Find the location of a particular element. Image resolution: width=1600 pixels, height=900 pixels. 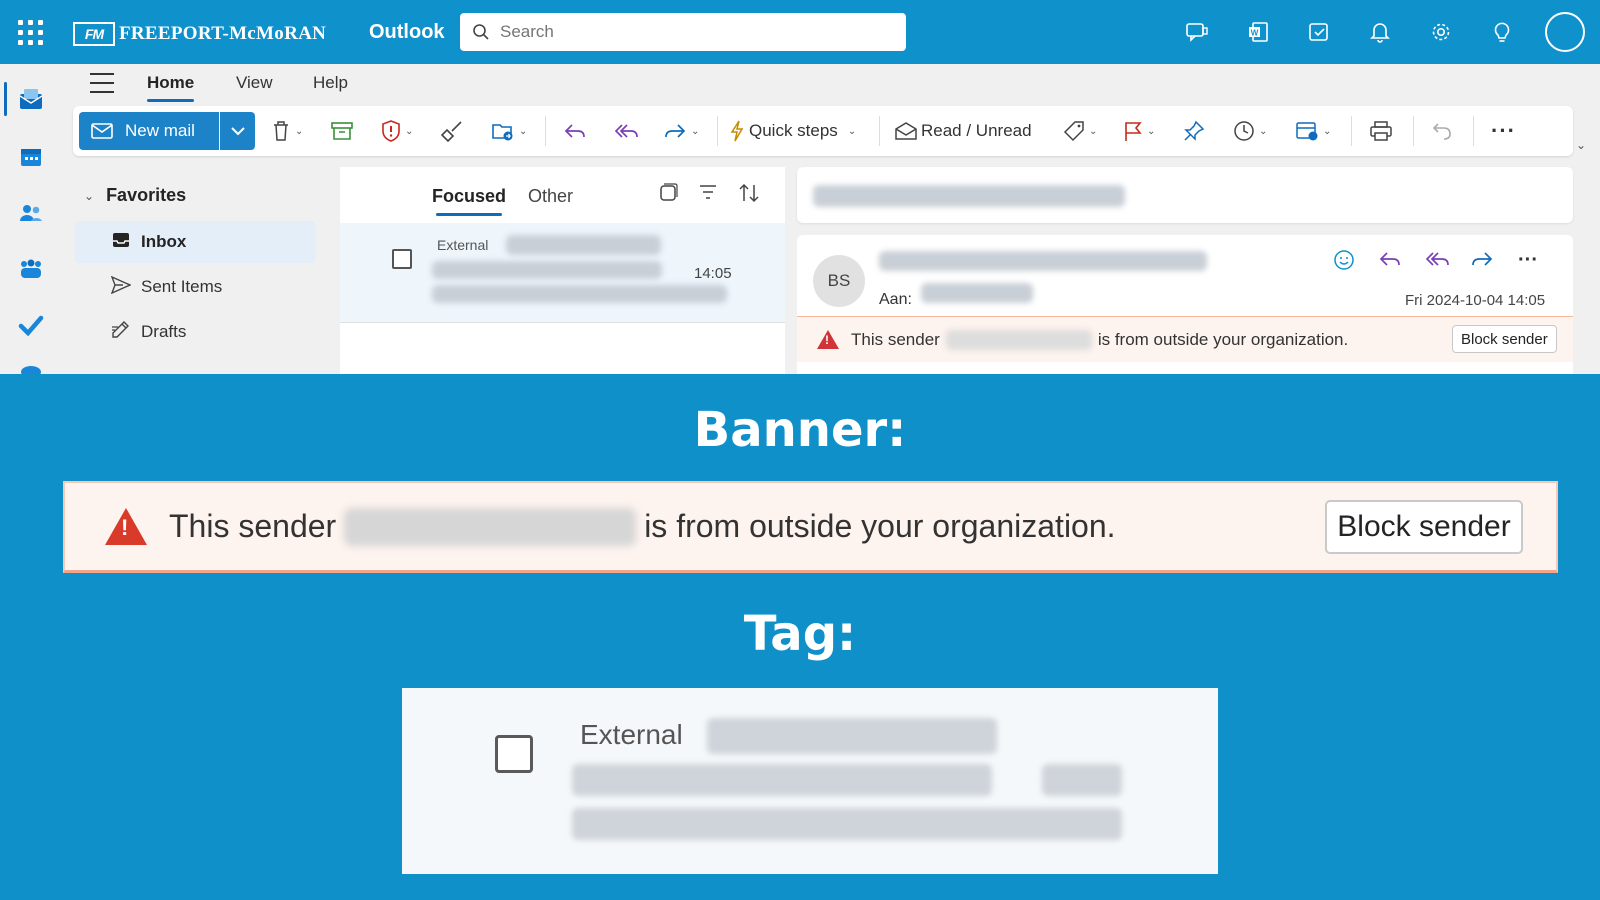

favorites-header: ⌄ Favorites is located at coordinates (135, 195).